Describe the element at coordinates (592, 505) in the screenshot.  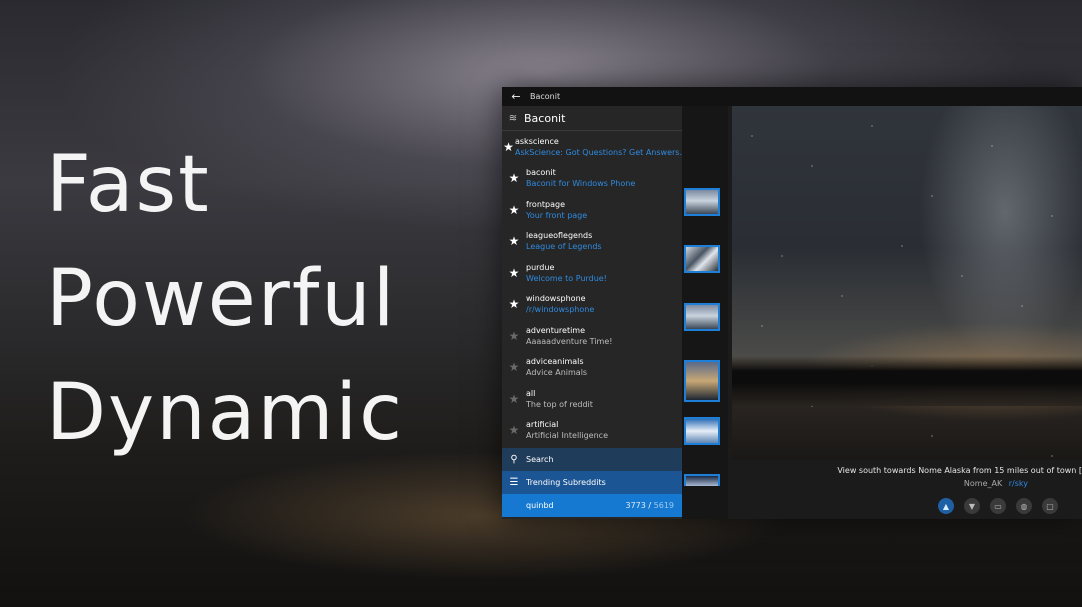
I see `user-account-button: 👤 quinbd 3773 / 5619` at that location.